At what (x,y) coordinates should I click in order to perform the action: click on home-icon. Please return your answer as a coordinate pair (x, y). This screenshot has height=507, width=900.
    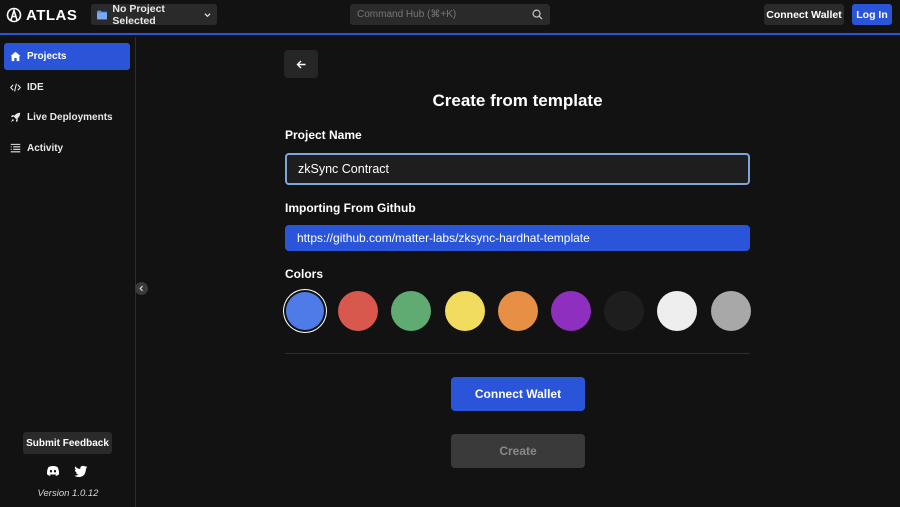
    Looking at the image, I should click on (15, 56).